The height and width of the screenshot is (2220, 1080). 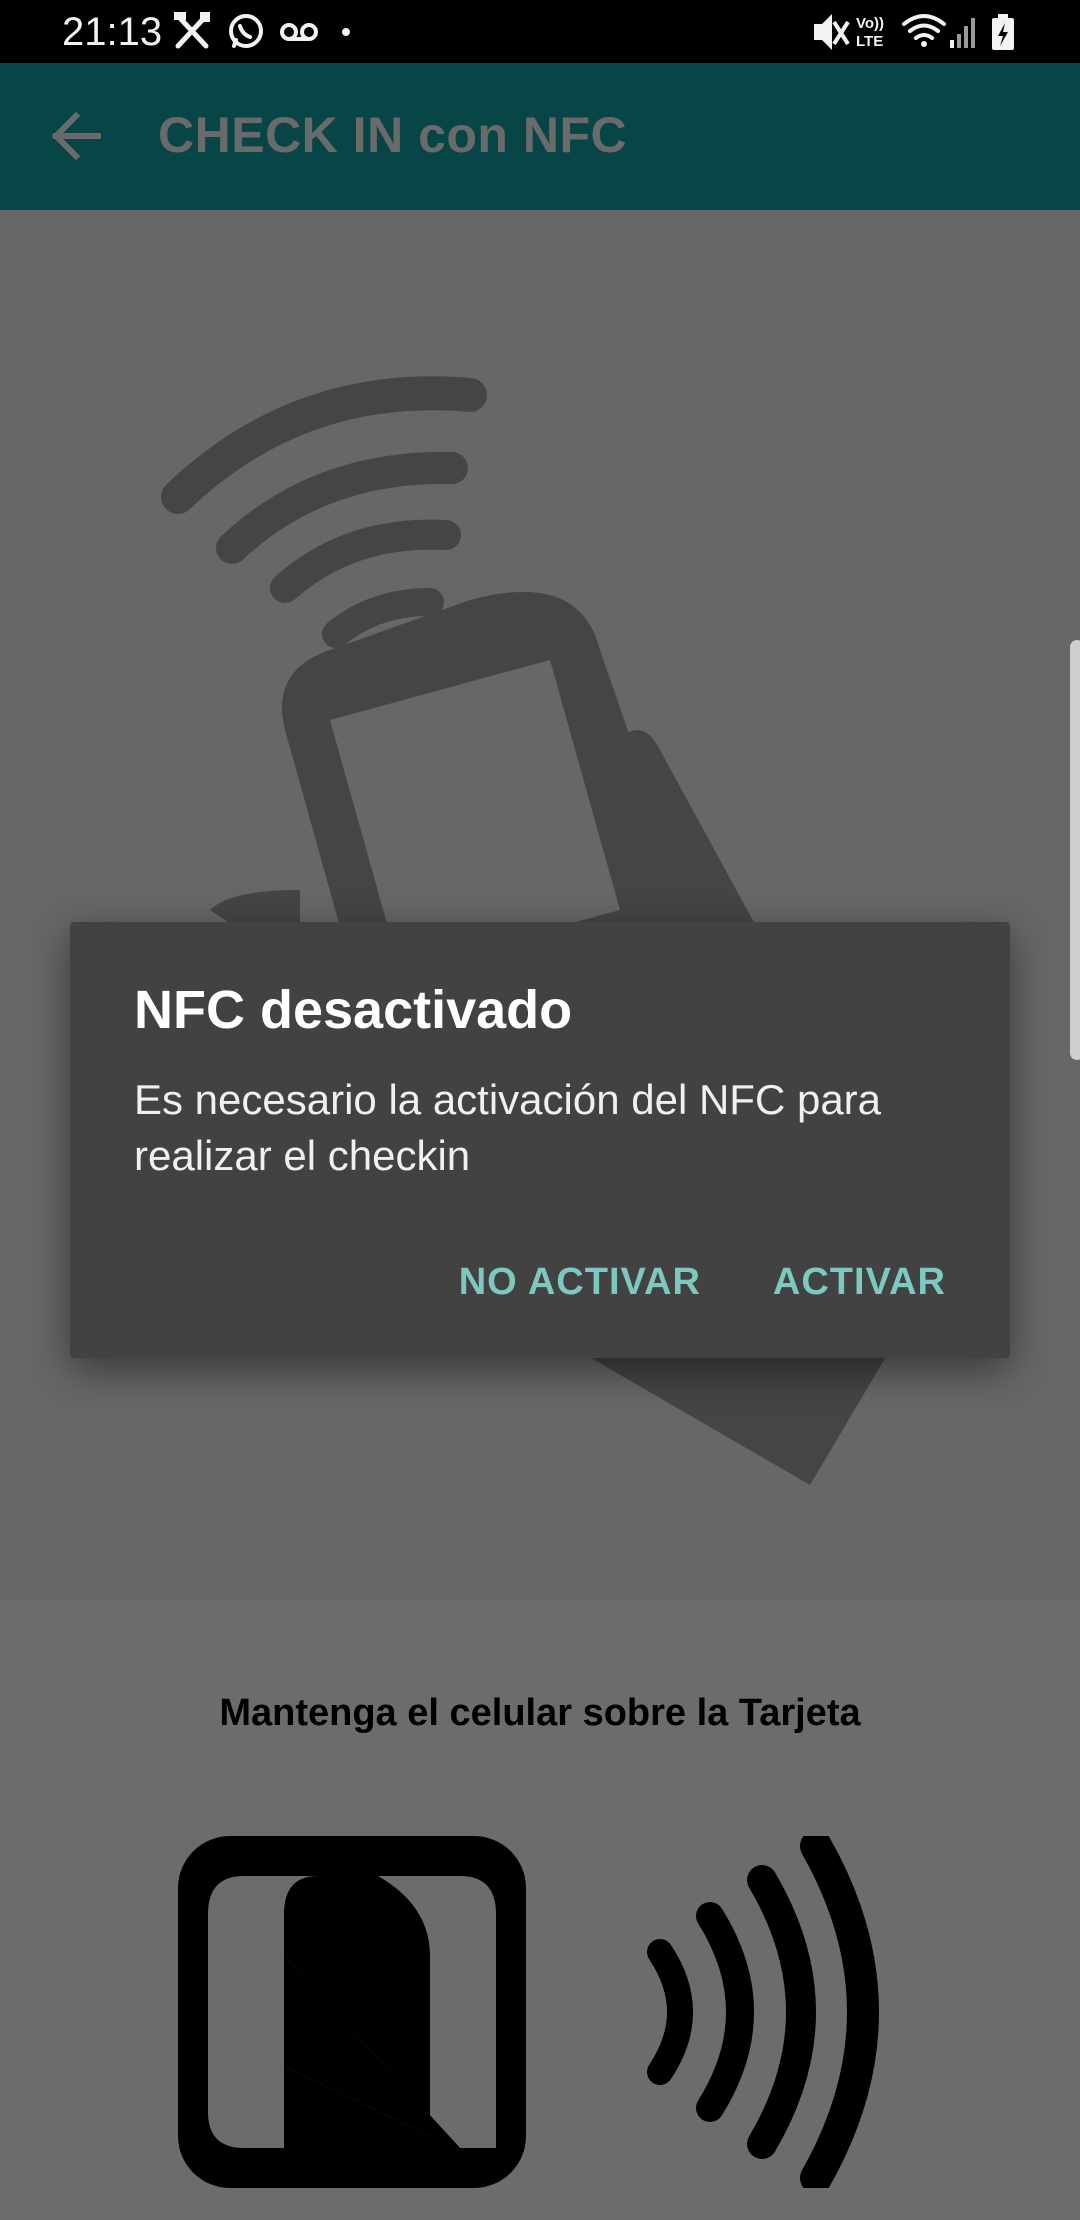 I want to click on mute-icon, so click(x=832, y=32).